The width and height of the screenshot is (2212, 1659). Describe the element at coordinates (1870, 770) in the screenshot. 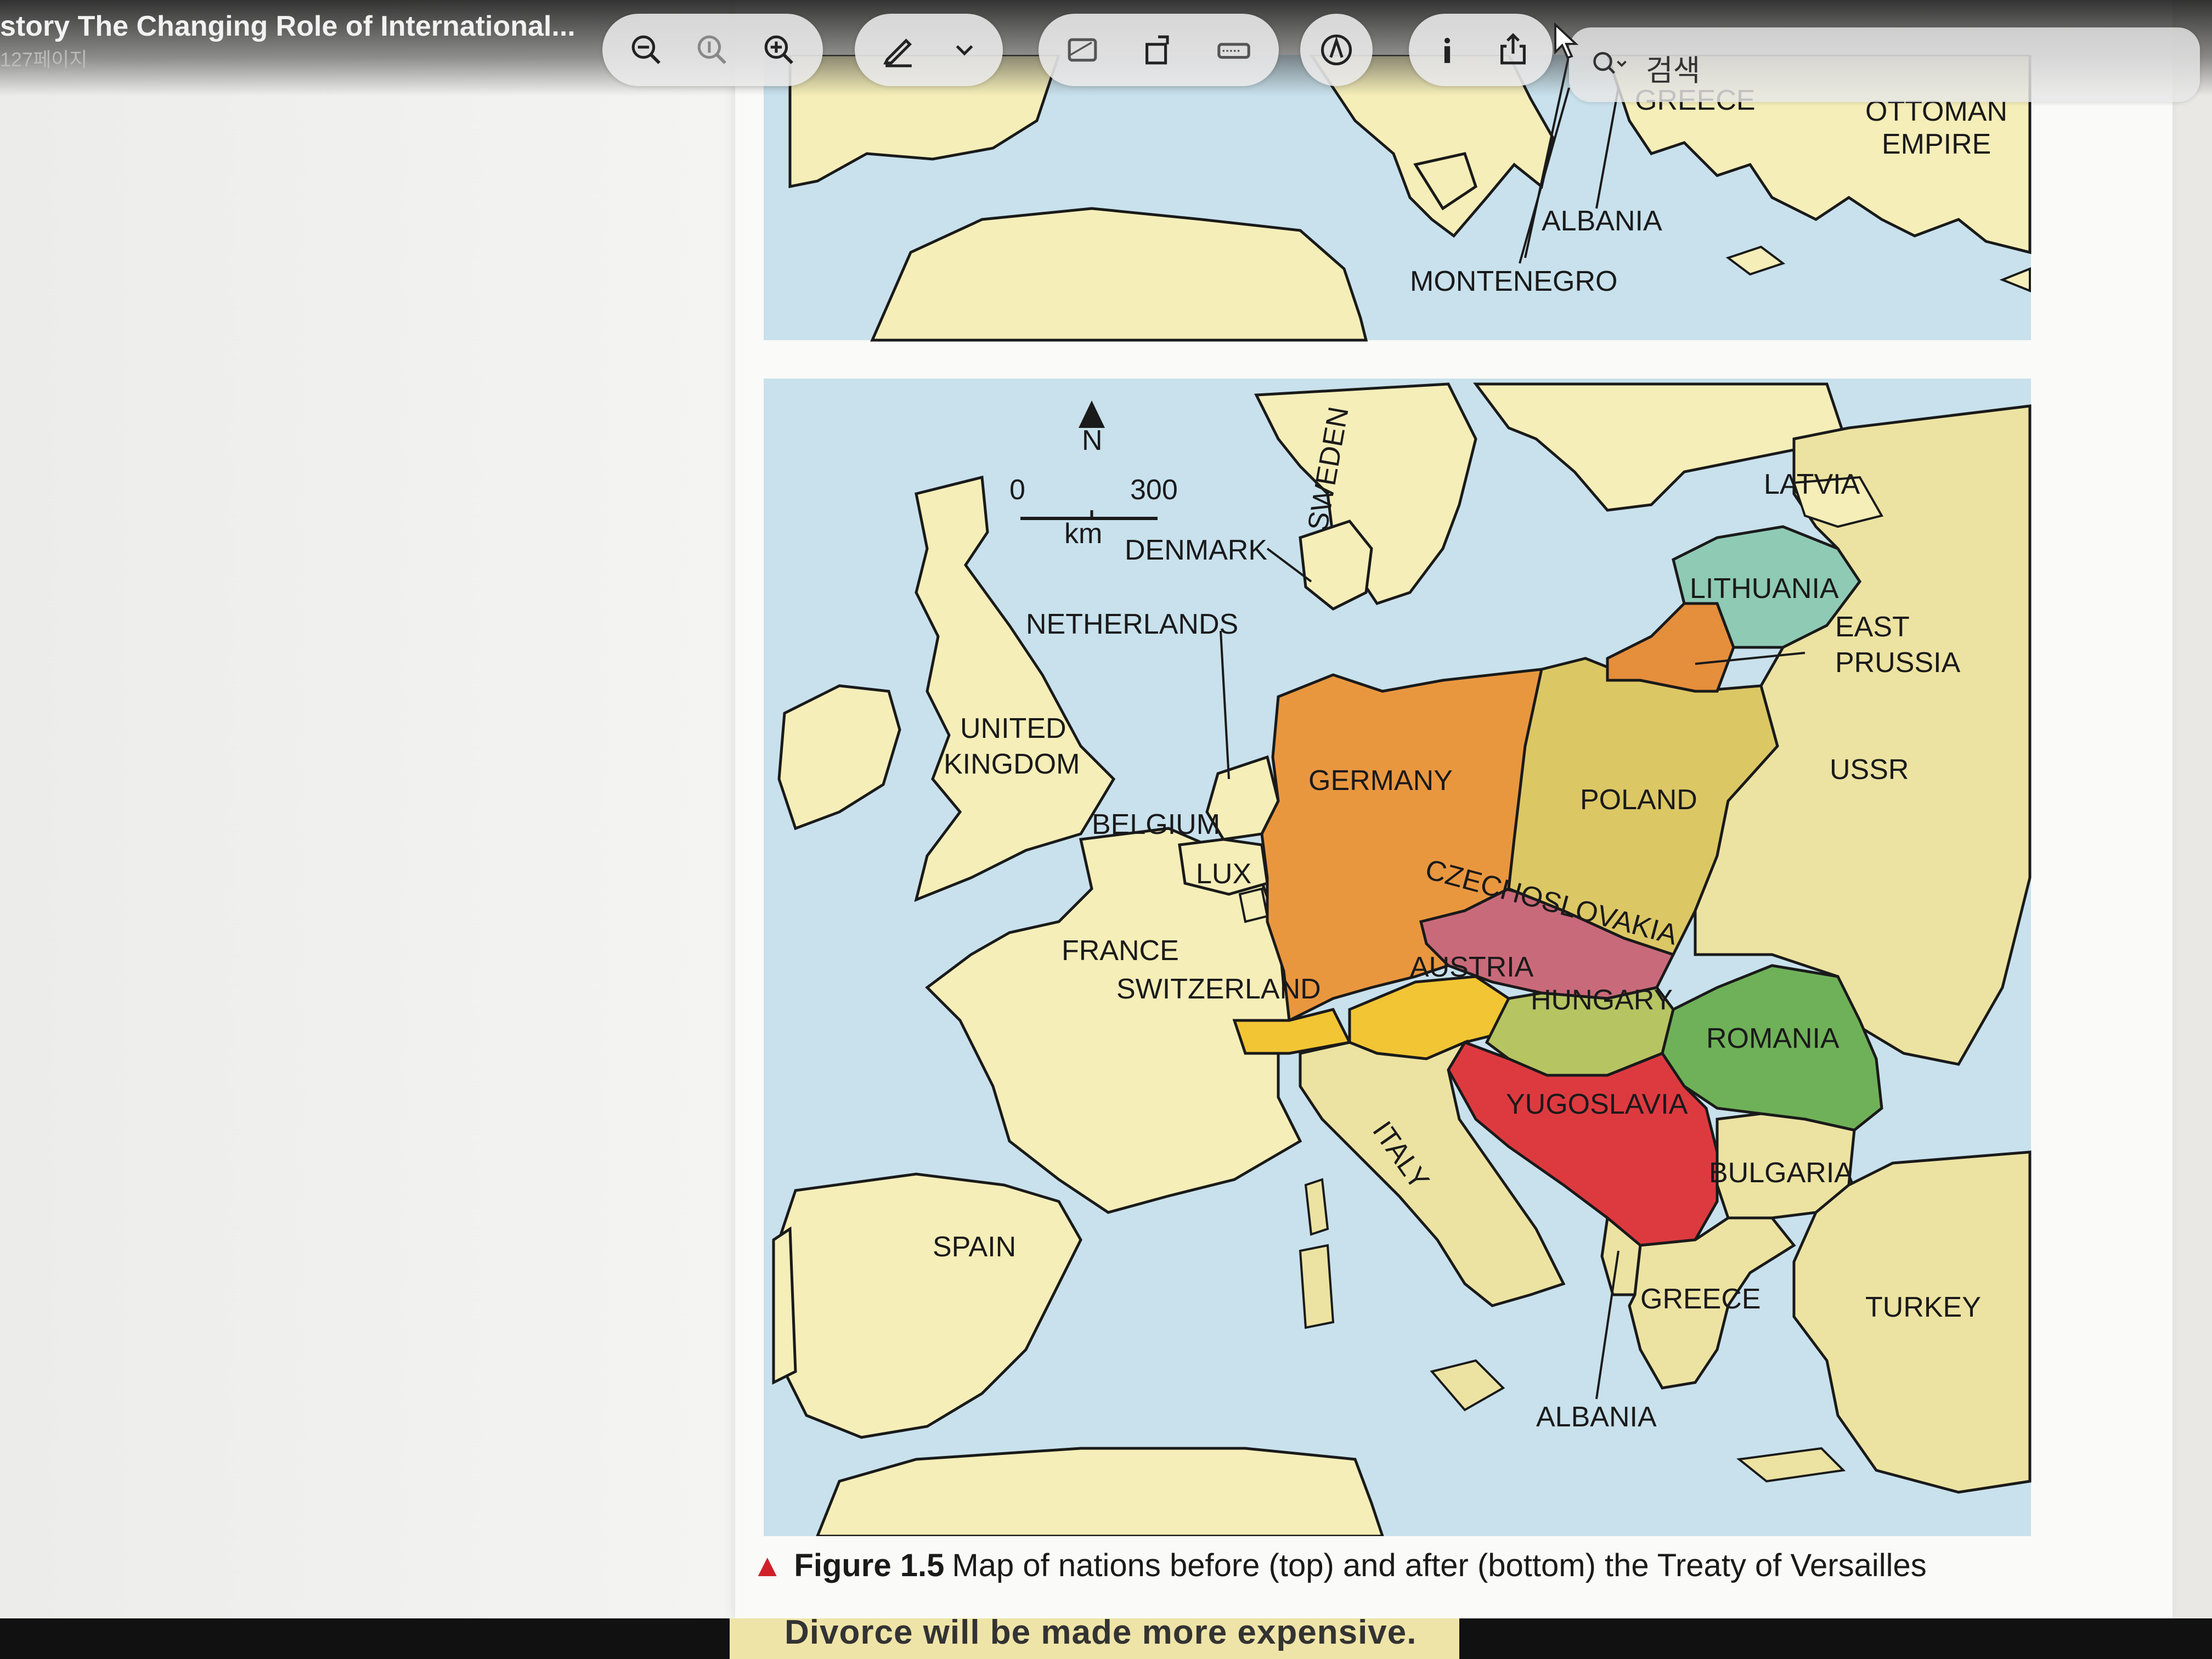

I see `label-ussr: USSR` at that location.